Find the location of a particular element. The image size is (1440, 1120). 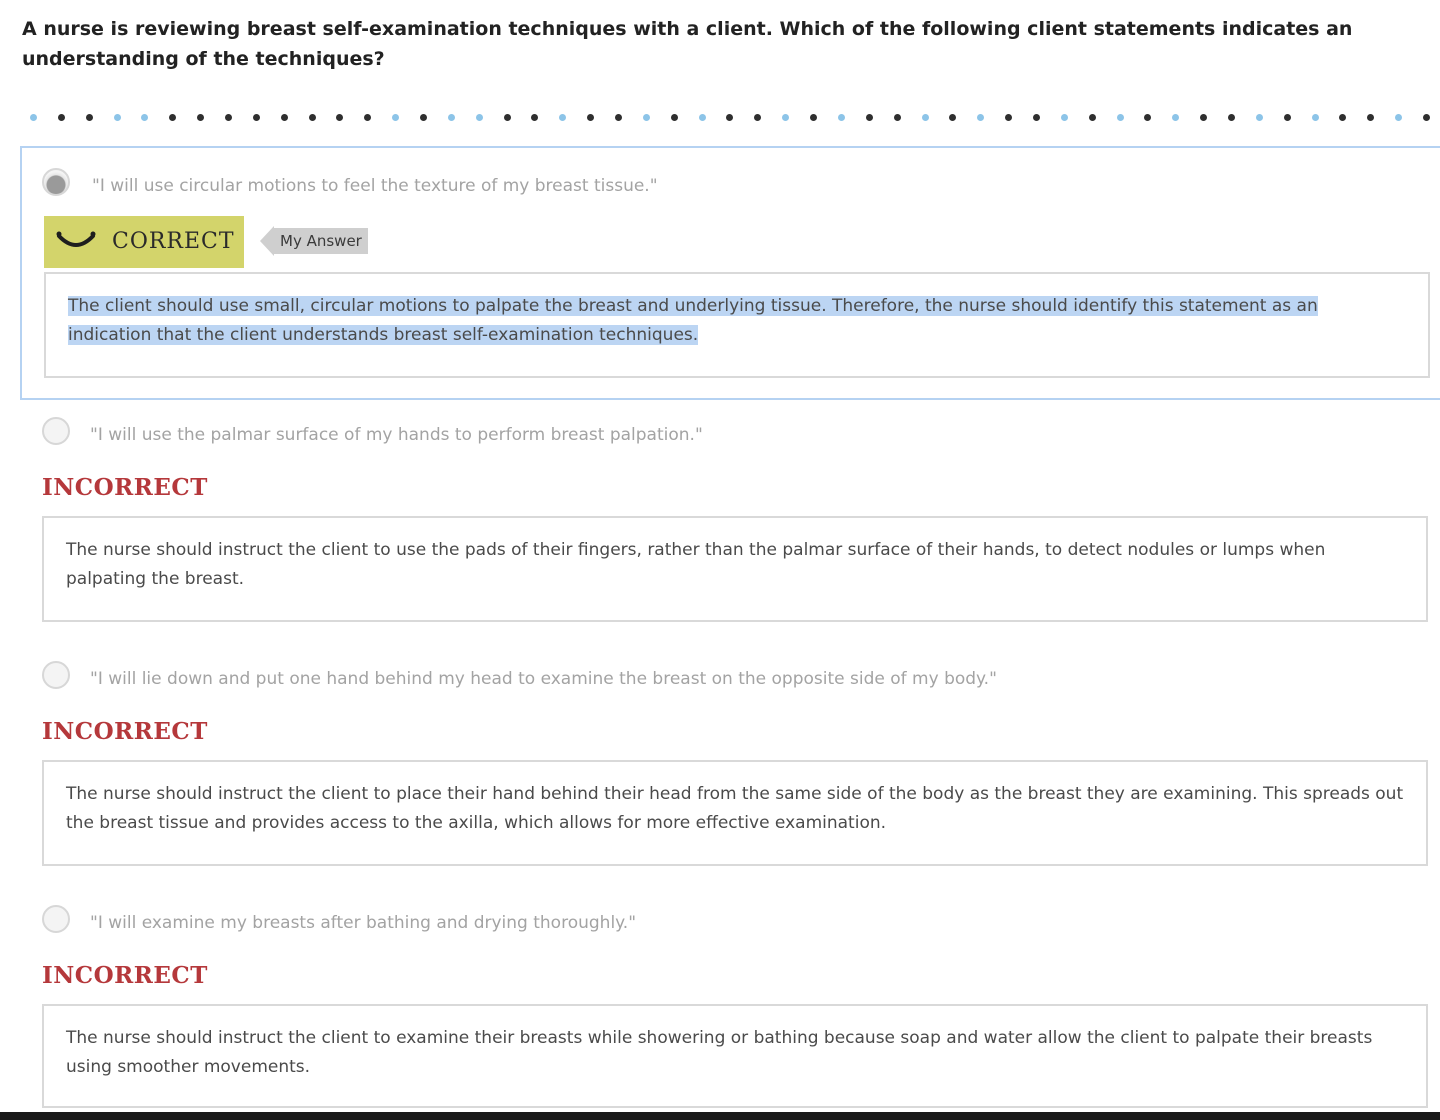

smile-icon is located at coordinates (76, 239).